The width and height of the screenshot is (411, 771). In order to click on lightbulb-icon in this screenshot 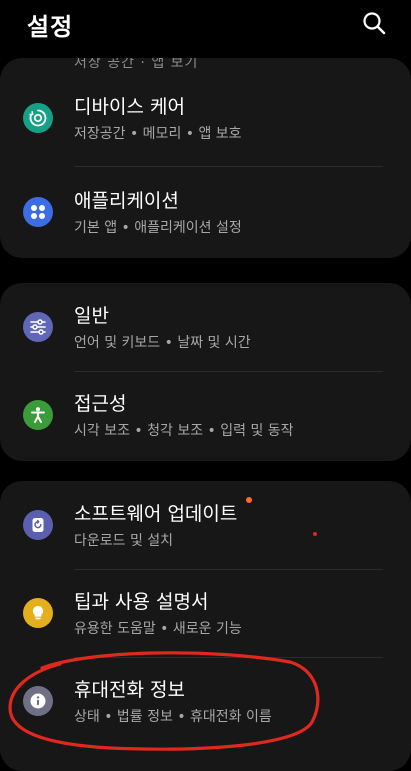, I will do `click(38, 613)`.